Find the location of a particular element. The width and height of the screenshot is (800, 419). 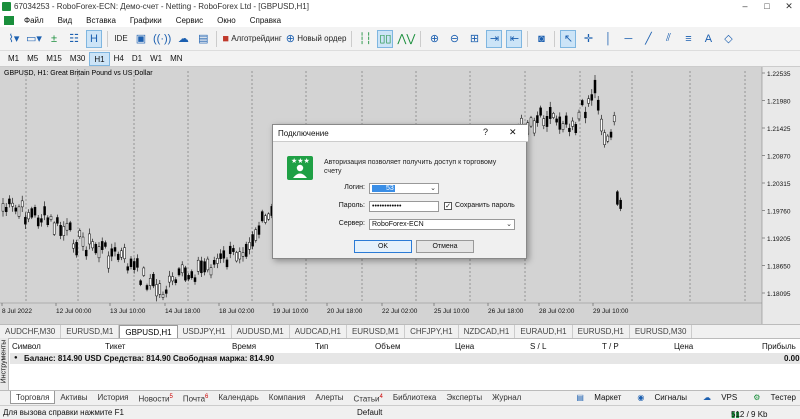

timeframe-m5: M5 is located at coordinates (32, 59).